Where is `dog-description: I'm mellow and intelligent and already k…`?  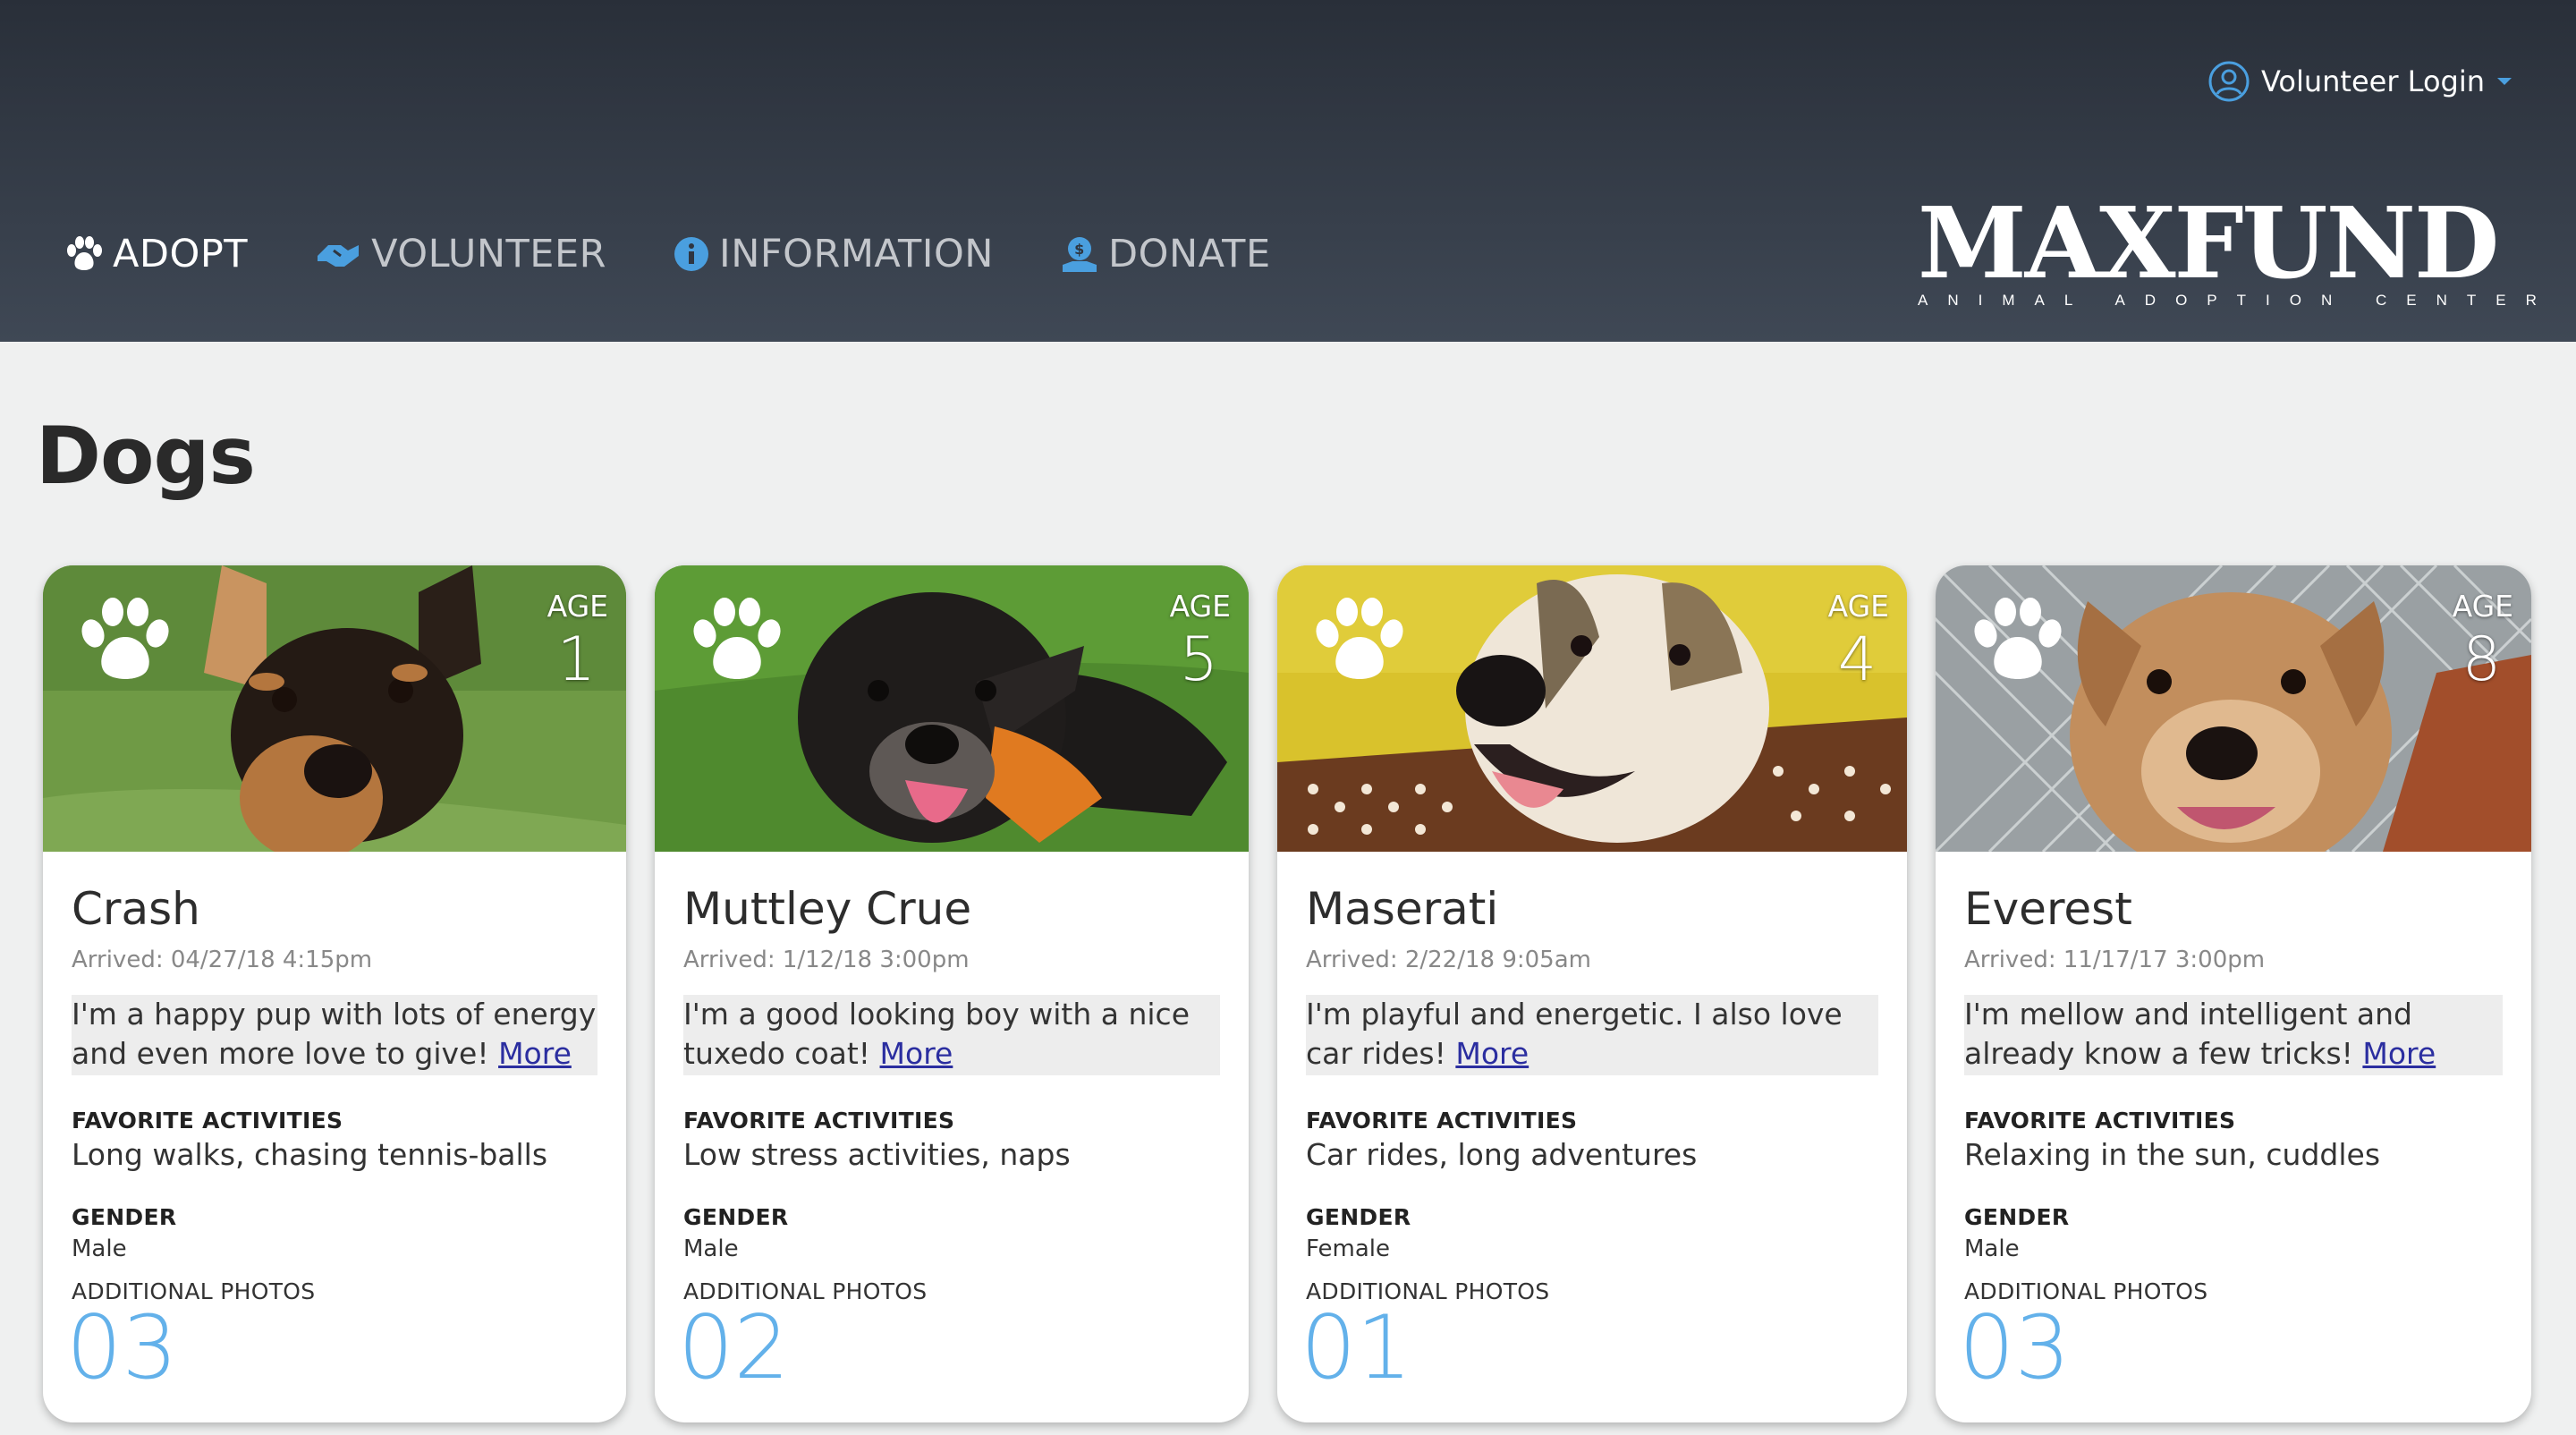
dog-description: I'm mellow and intelligent and already k… is located at coordinates (2233, 1035).